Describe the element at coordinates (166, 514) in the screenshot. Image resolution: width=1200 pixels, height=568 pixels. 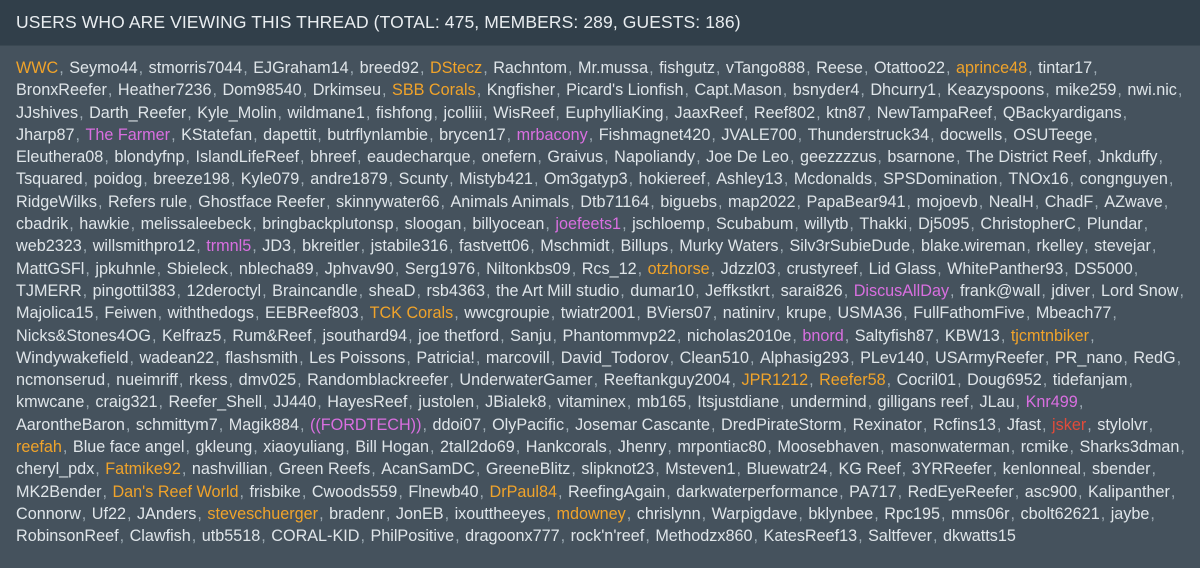
I see `user-link: JAnders` at that location.